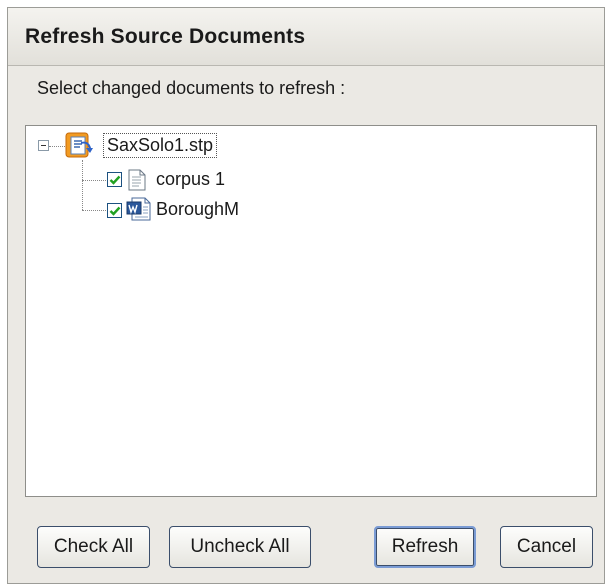 This screenshot has width=607, height=586. I want to click on boroughm-checkbox, so click(114, 210).